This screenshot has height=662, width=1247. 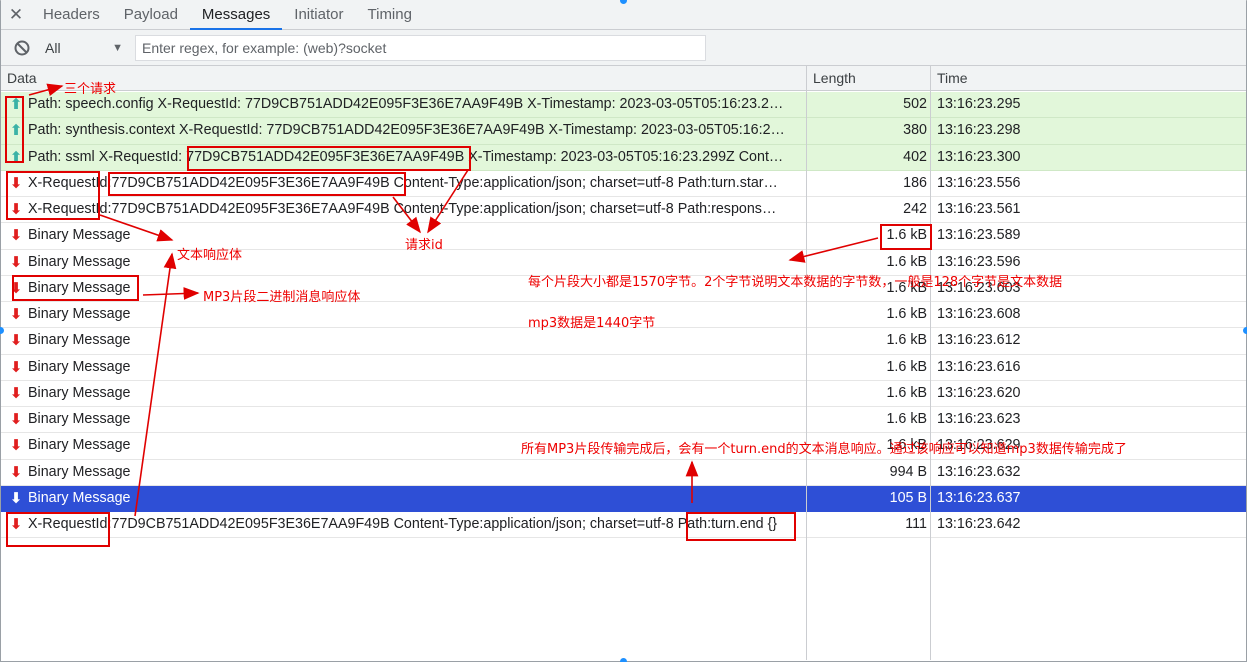 What do you see at coordinates (84, 48) in the screenshot?
I see `message-type-select: All ▼` at bounding box center [84, 48].